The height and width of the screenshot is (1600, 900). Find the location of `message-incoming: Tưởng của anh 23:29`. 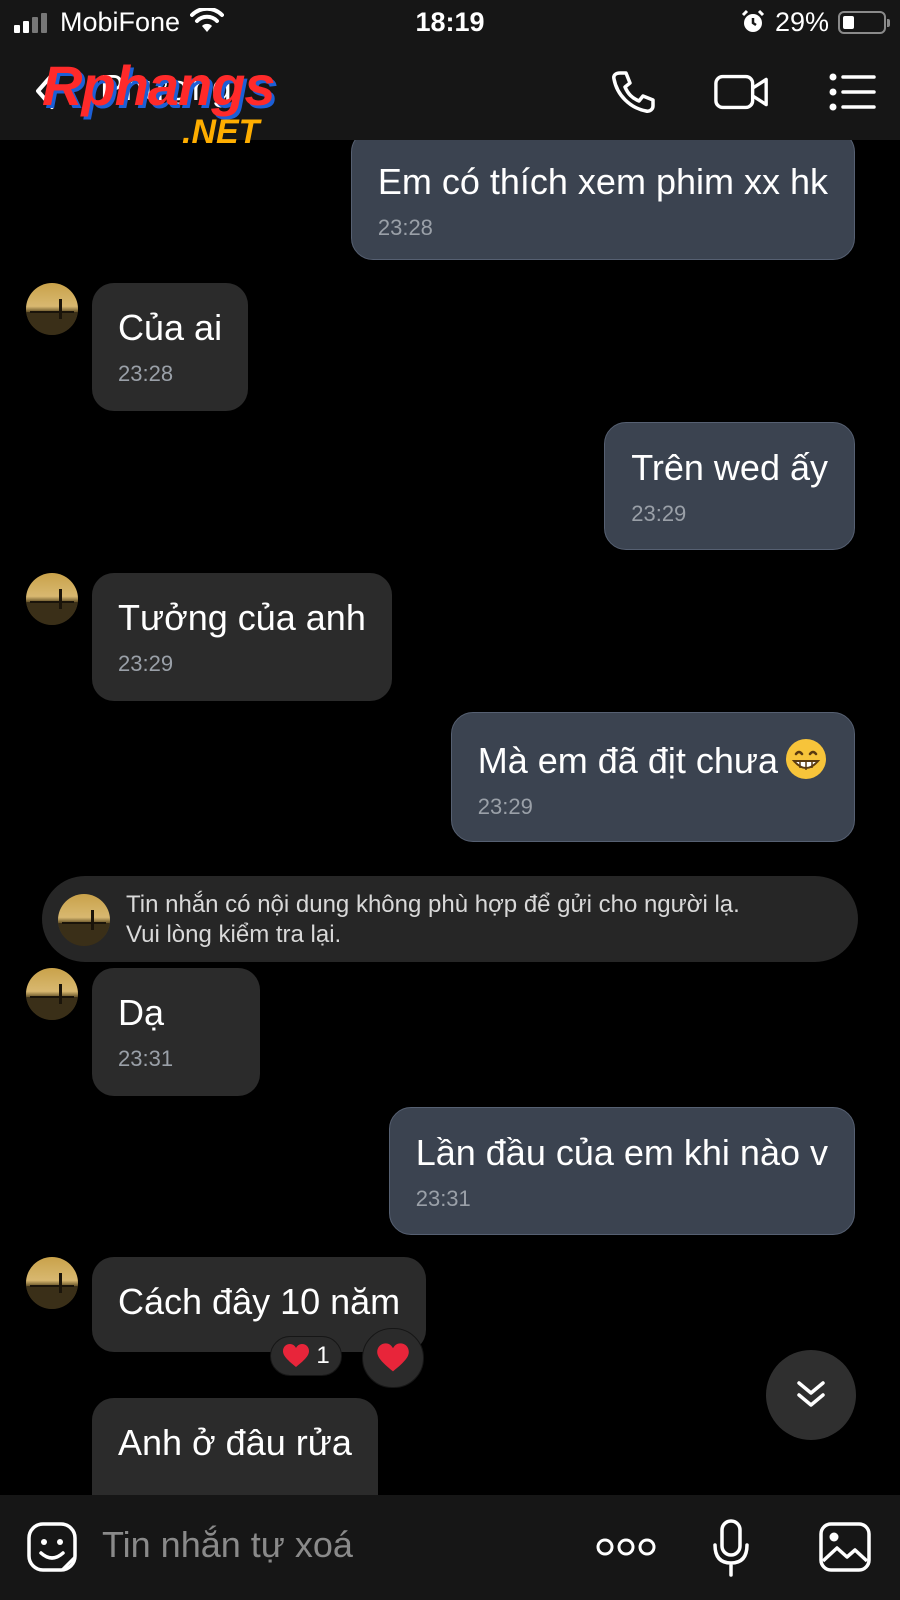

message-incoming: Tưởng của anh 23:29 is located at coordinates (242, 637).